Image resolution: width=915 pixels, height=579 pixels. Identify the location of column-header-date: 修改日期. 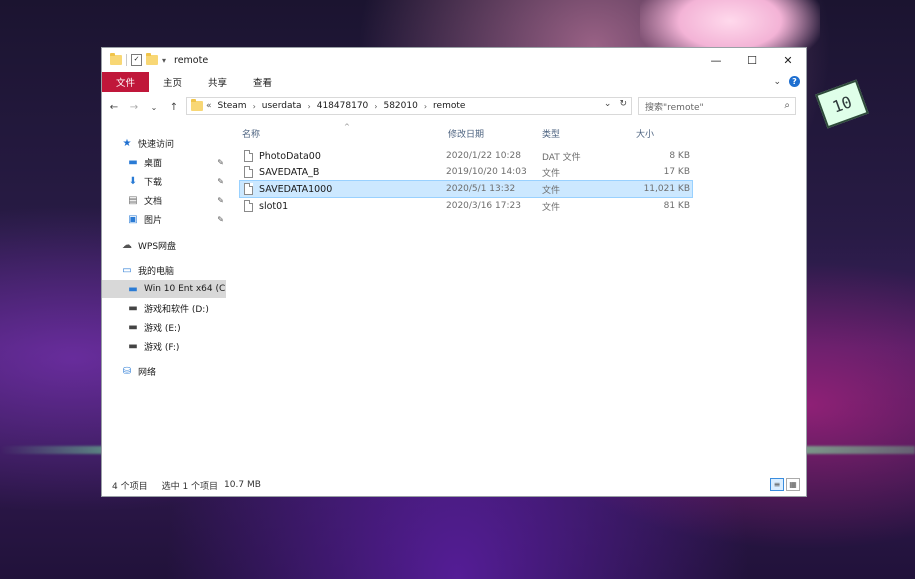
(466, 133).